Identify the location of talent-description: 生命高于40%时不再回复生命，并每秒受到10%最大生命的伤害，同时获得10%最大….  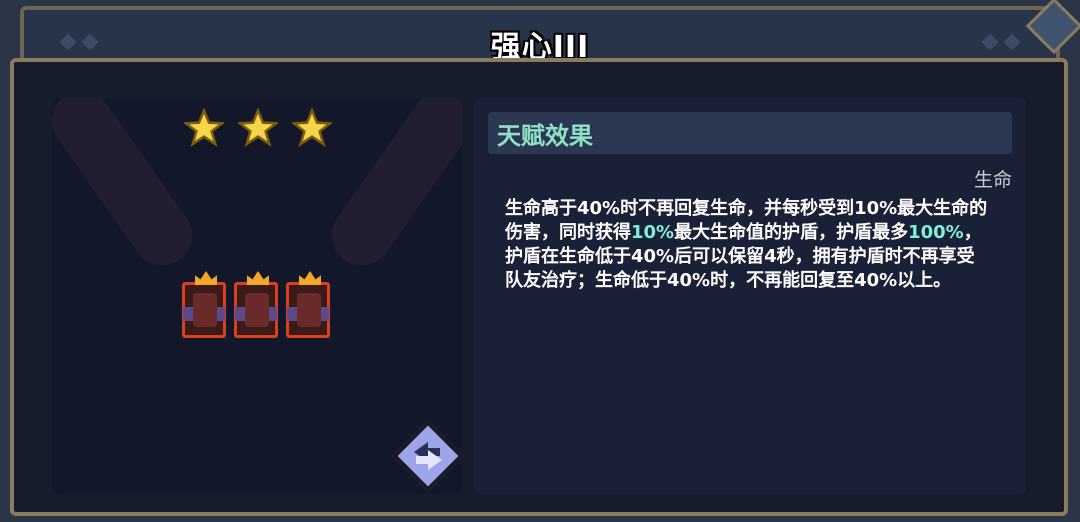
(748, 245).